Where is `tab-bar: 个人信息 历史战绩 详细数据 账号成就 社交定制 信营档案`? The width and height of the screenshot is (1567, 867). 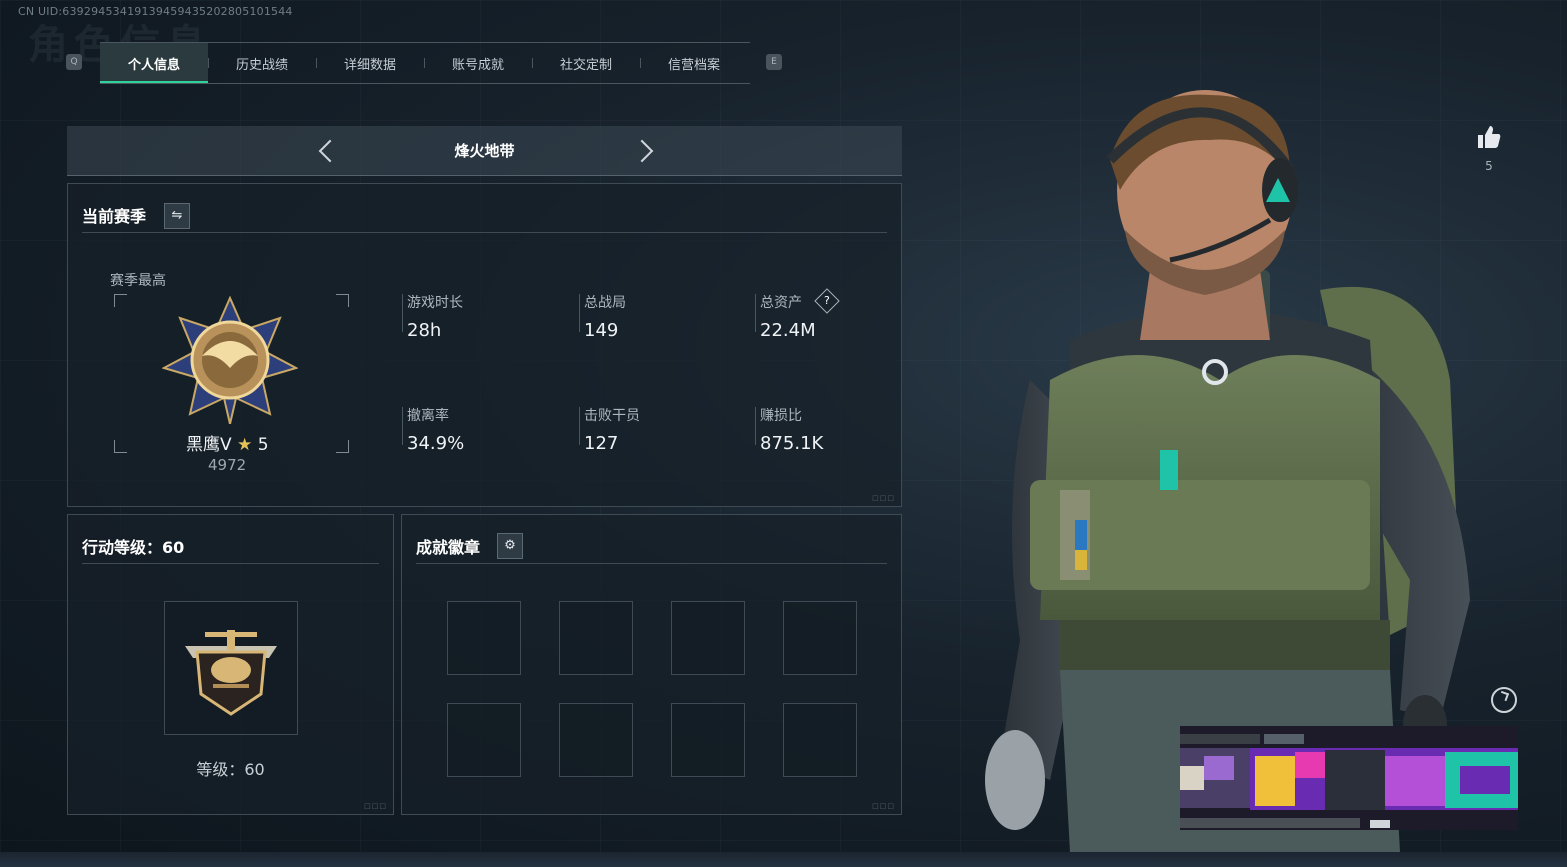 tab-bar: 个人信息 历史战绩 详细数据 账号成就 社交定制 信营档案 is located at coordinates (425, 63).